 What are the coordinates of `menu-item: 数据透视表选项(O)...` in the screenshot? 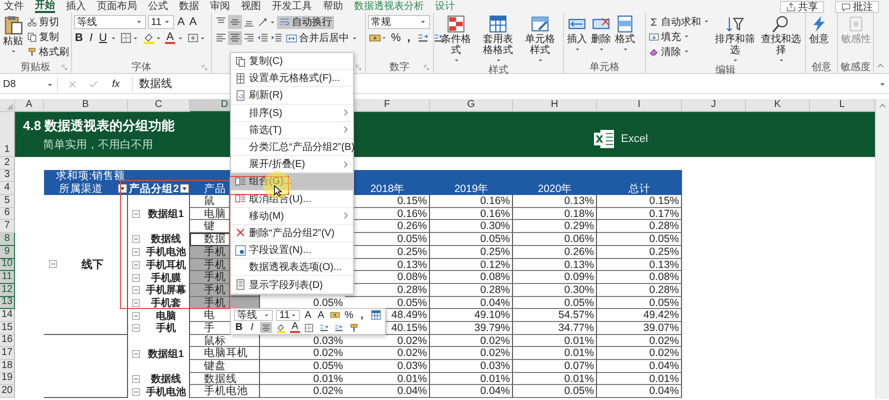 It's located at (292, 267).